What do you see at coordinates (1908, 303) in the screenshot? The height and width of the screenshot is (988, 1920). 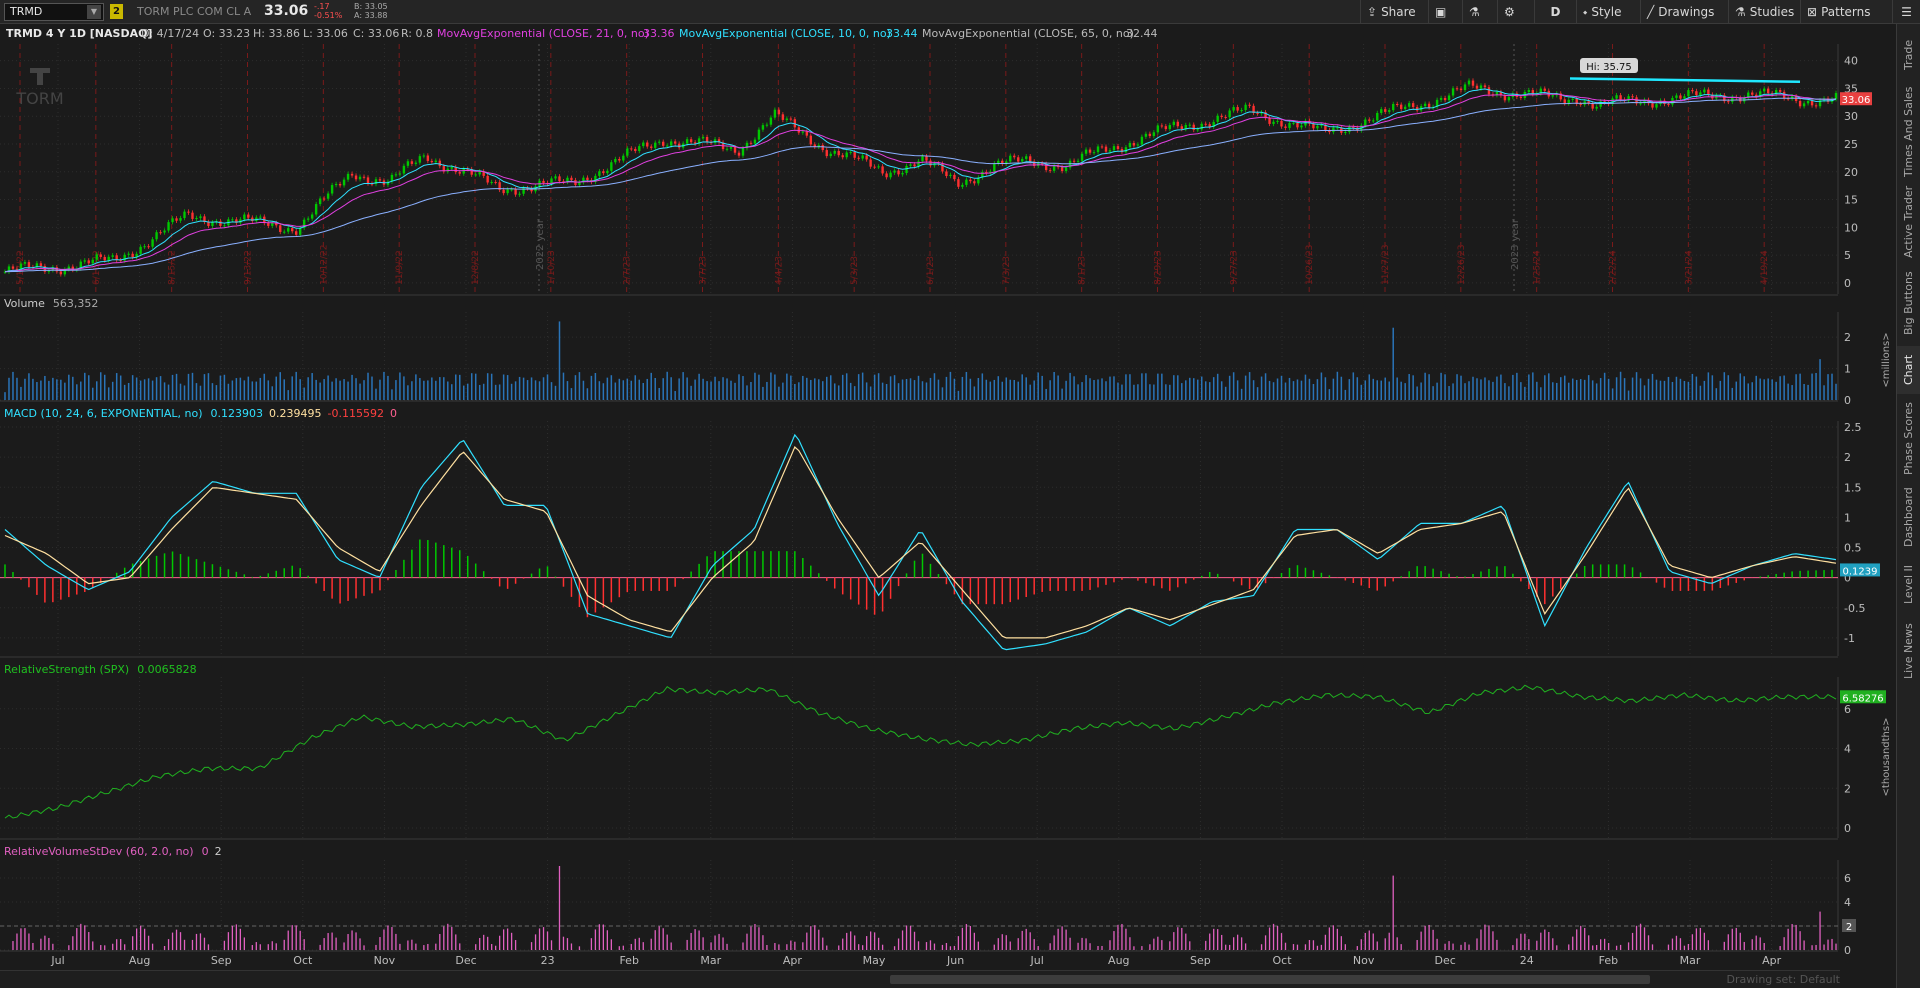 I see `side-tab-big-buttons: Big Buttons` at bounding box center [1908, 303].